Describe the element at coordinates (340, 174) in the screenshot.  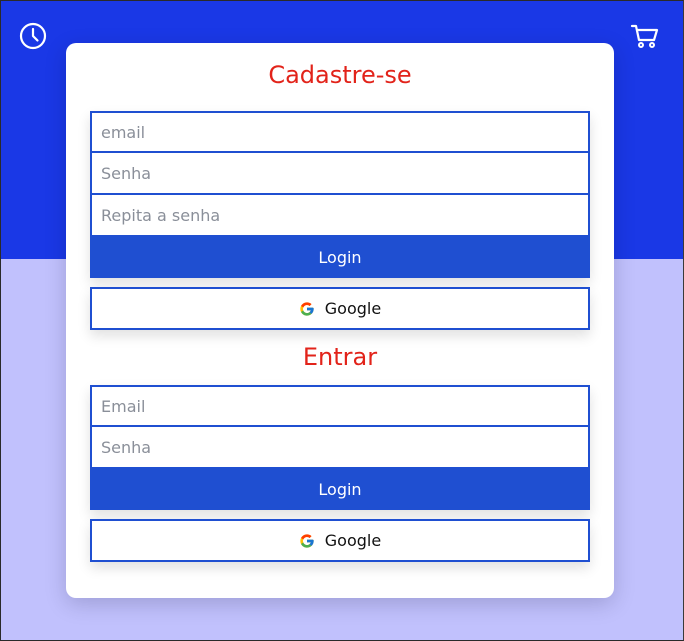
I see `signup-password-field` at that location.